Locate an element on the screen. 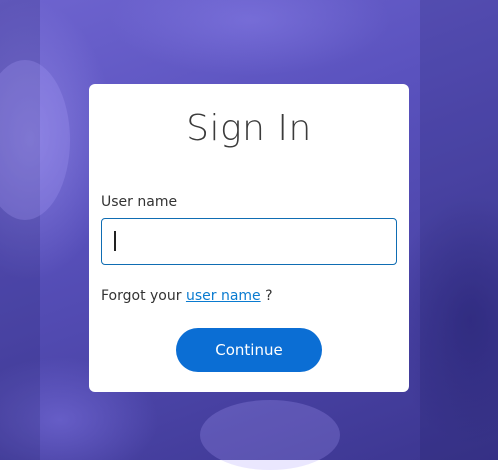  page-title: Sign In is located at coordinates (249, 128).